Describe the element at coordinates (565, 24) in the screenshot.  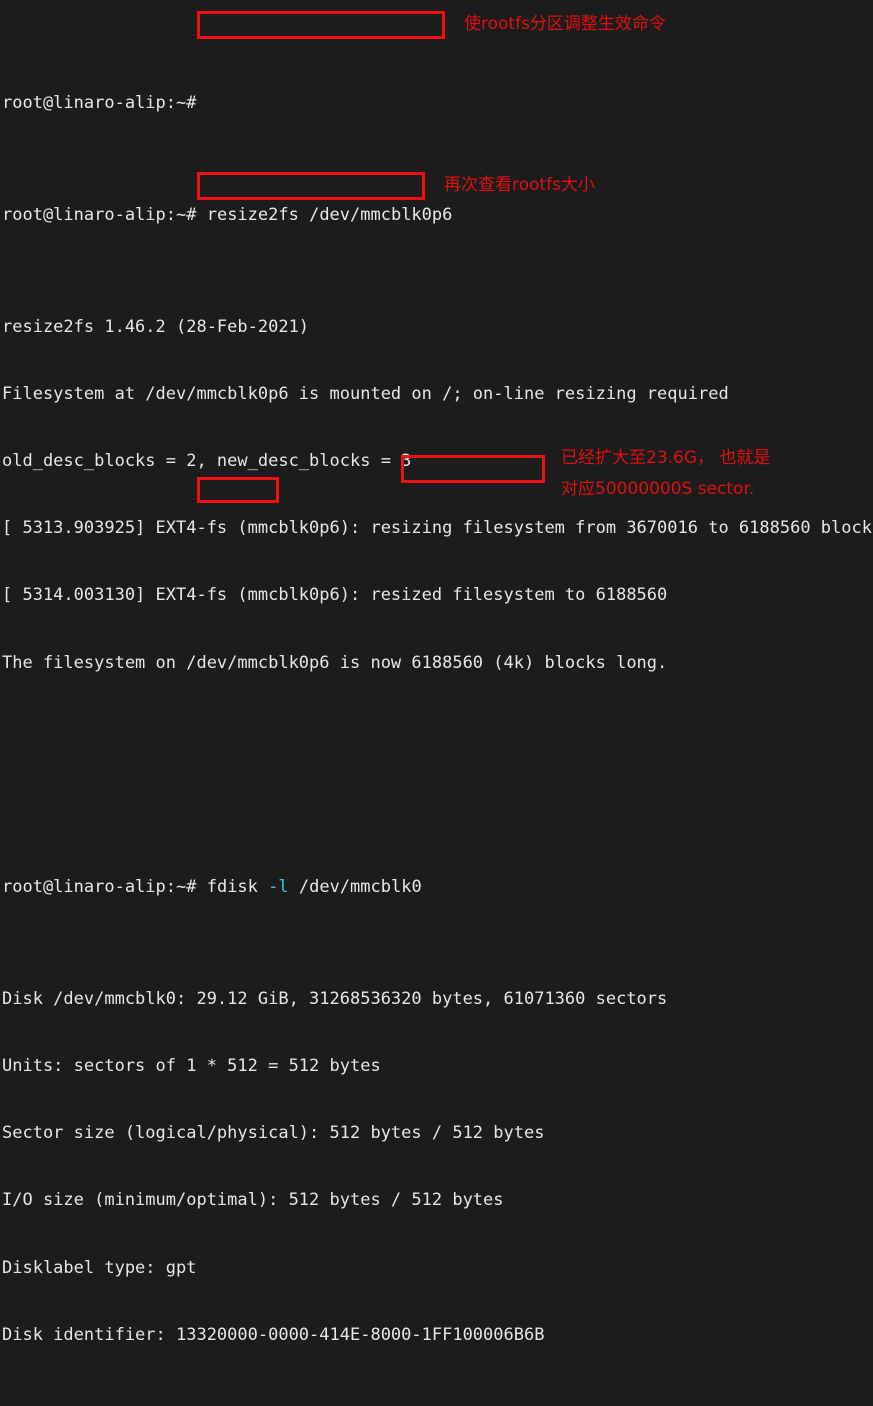
I see `annotation-resize-note: 使rootfs分区调整生效命令` at that location.